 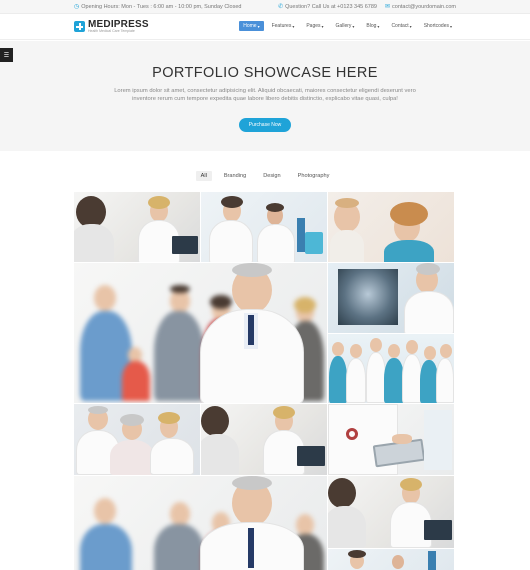 I want to click on brand-name: MEDIPRESS, so click(x=118, y=24).